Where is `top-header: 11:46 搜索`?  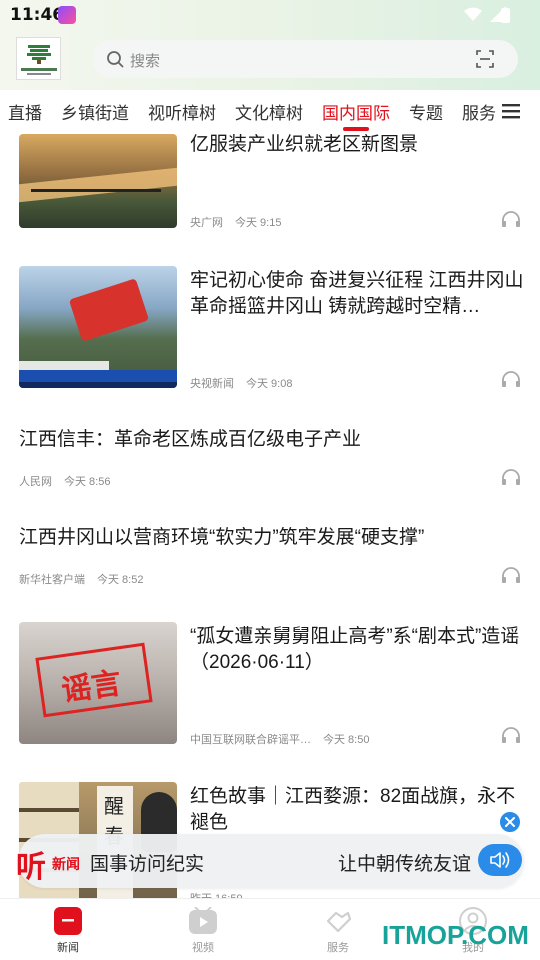 top-header: 11:46 搜索 is located at coordinates (270, 45).